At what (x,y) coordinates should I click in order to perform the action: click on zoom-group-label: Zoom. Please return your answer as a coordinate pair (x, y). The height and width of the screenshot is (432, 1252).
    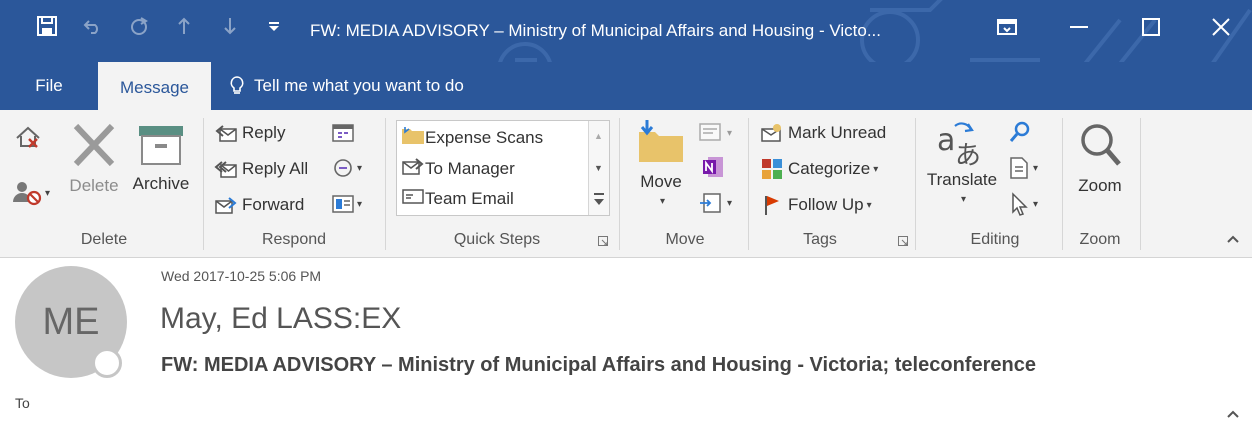
    Looking at the image, I should click on (1100, 239).